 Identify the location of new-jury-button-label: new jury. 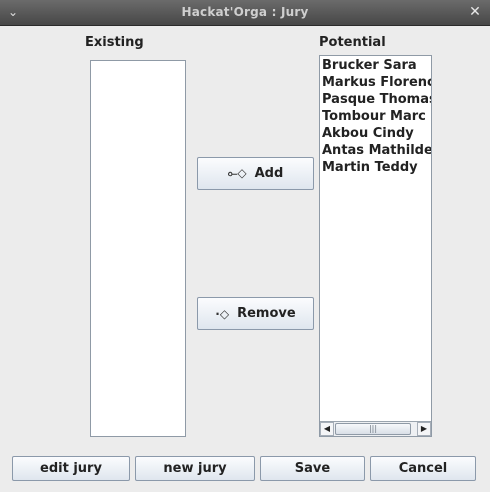
(195, 468).